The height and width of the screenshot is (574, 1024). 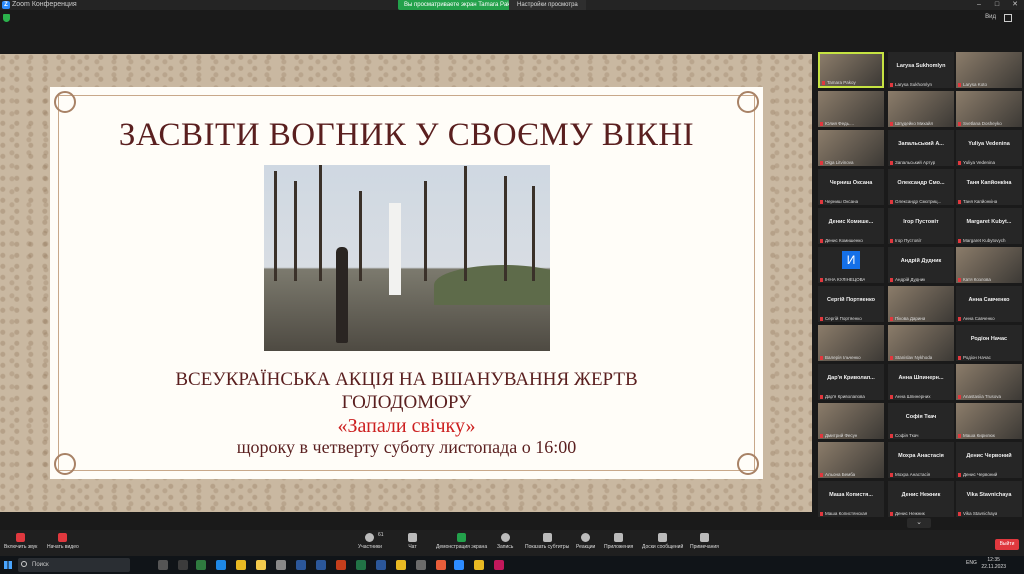 I want to click on participant-tile: Larysa Koto, so click(x=989, y=70).